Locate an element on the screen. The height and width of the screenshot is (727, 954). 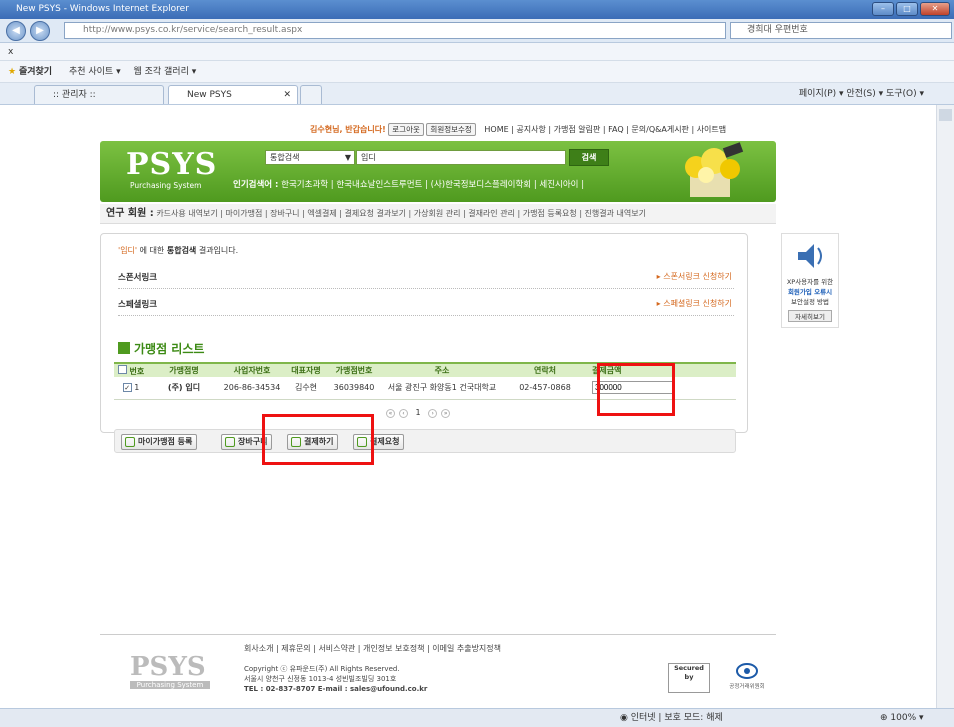
store-list-title: 가맹점 리스트 is located at coordinates (169, 349).